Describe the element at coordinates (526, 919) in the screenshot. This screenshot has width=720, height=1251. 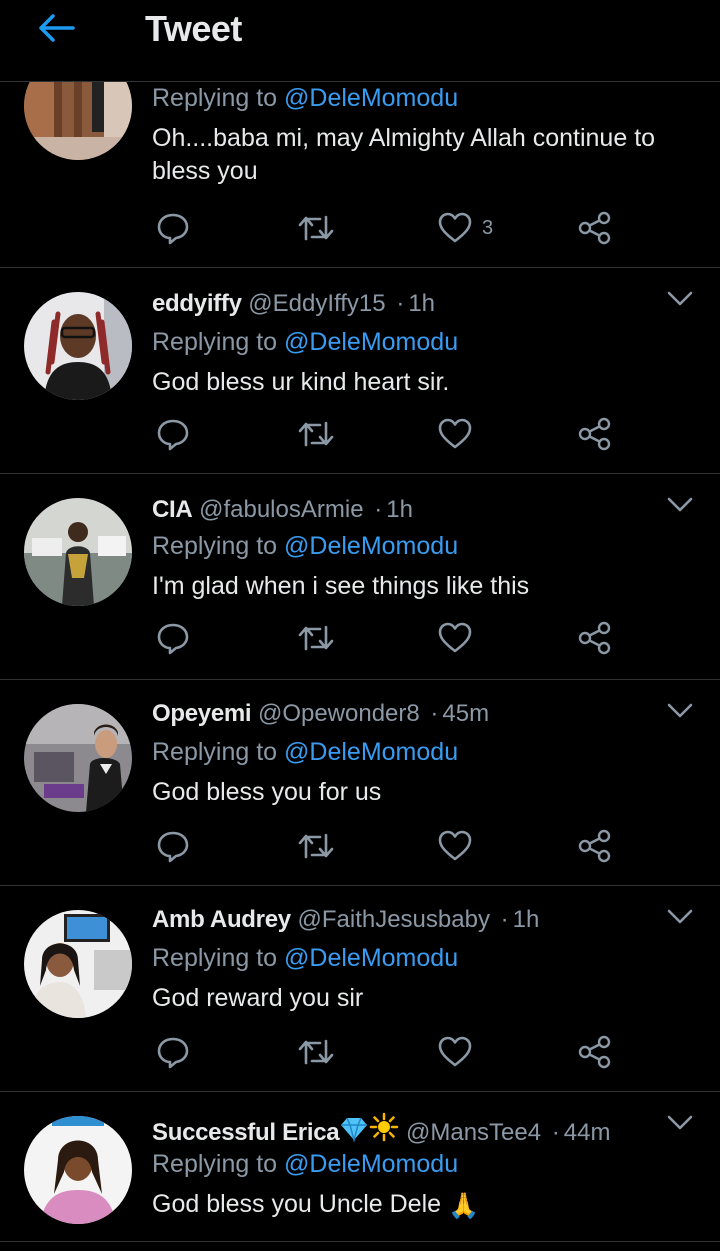
I see `timestamp: 1h` at that location.